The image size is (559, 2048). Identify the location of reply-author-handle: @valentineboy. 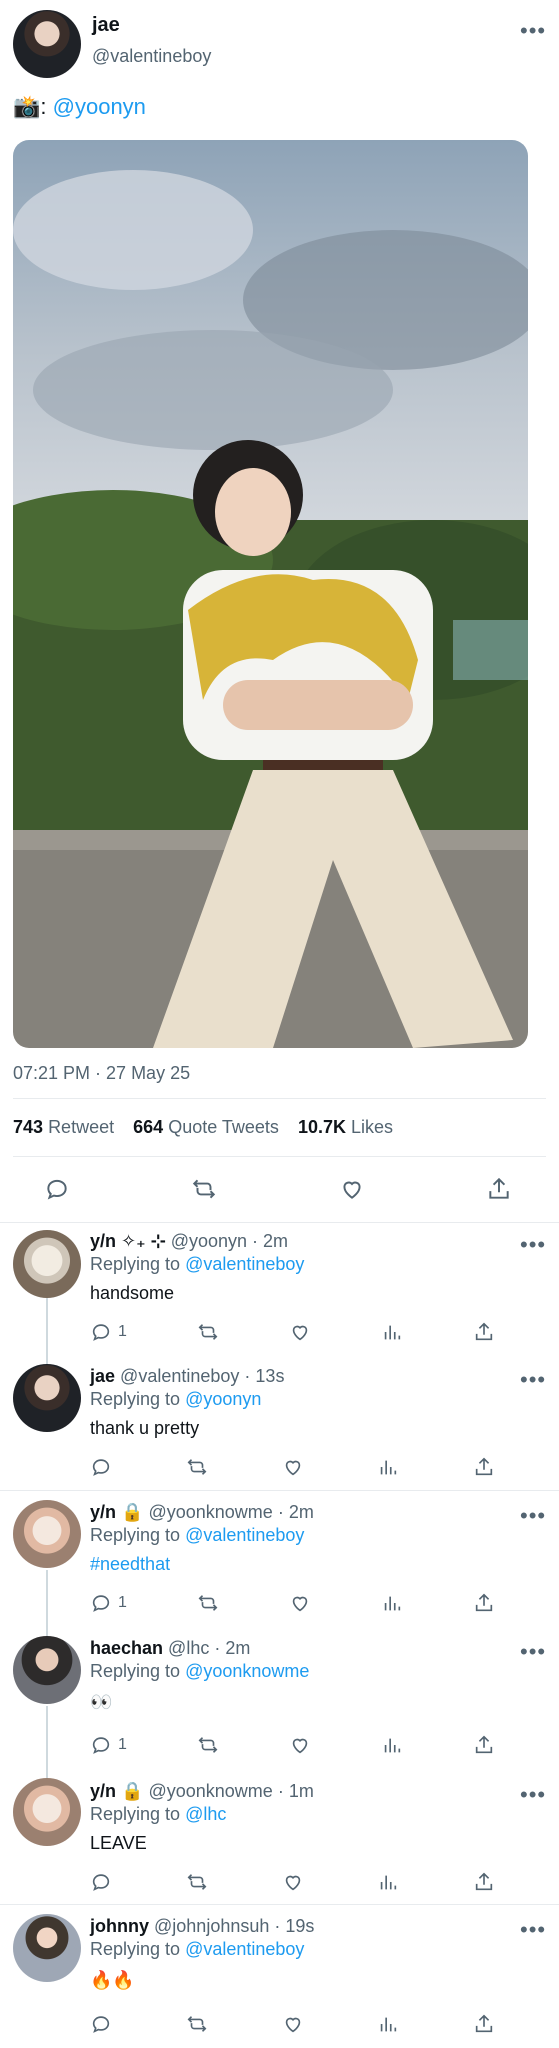
(179, 1376).